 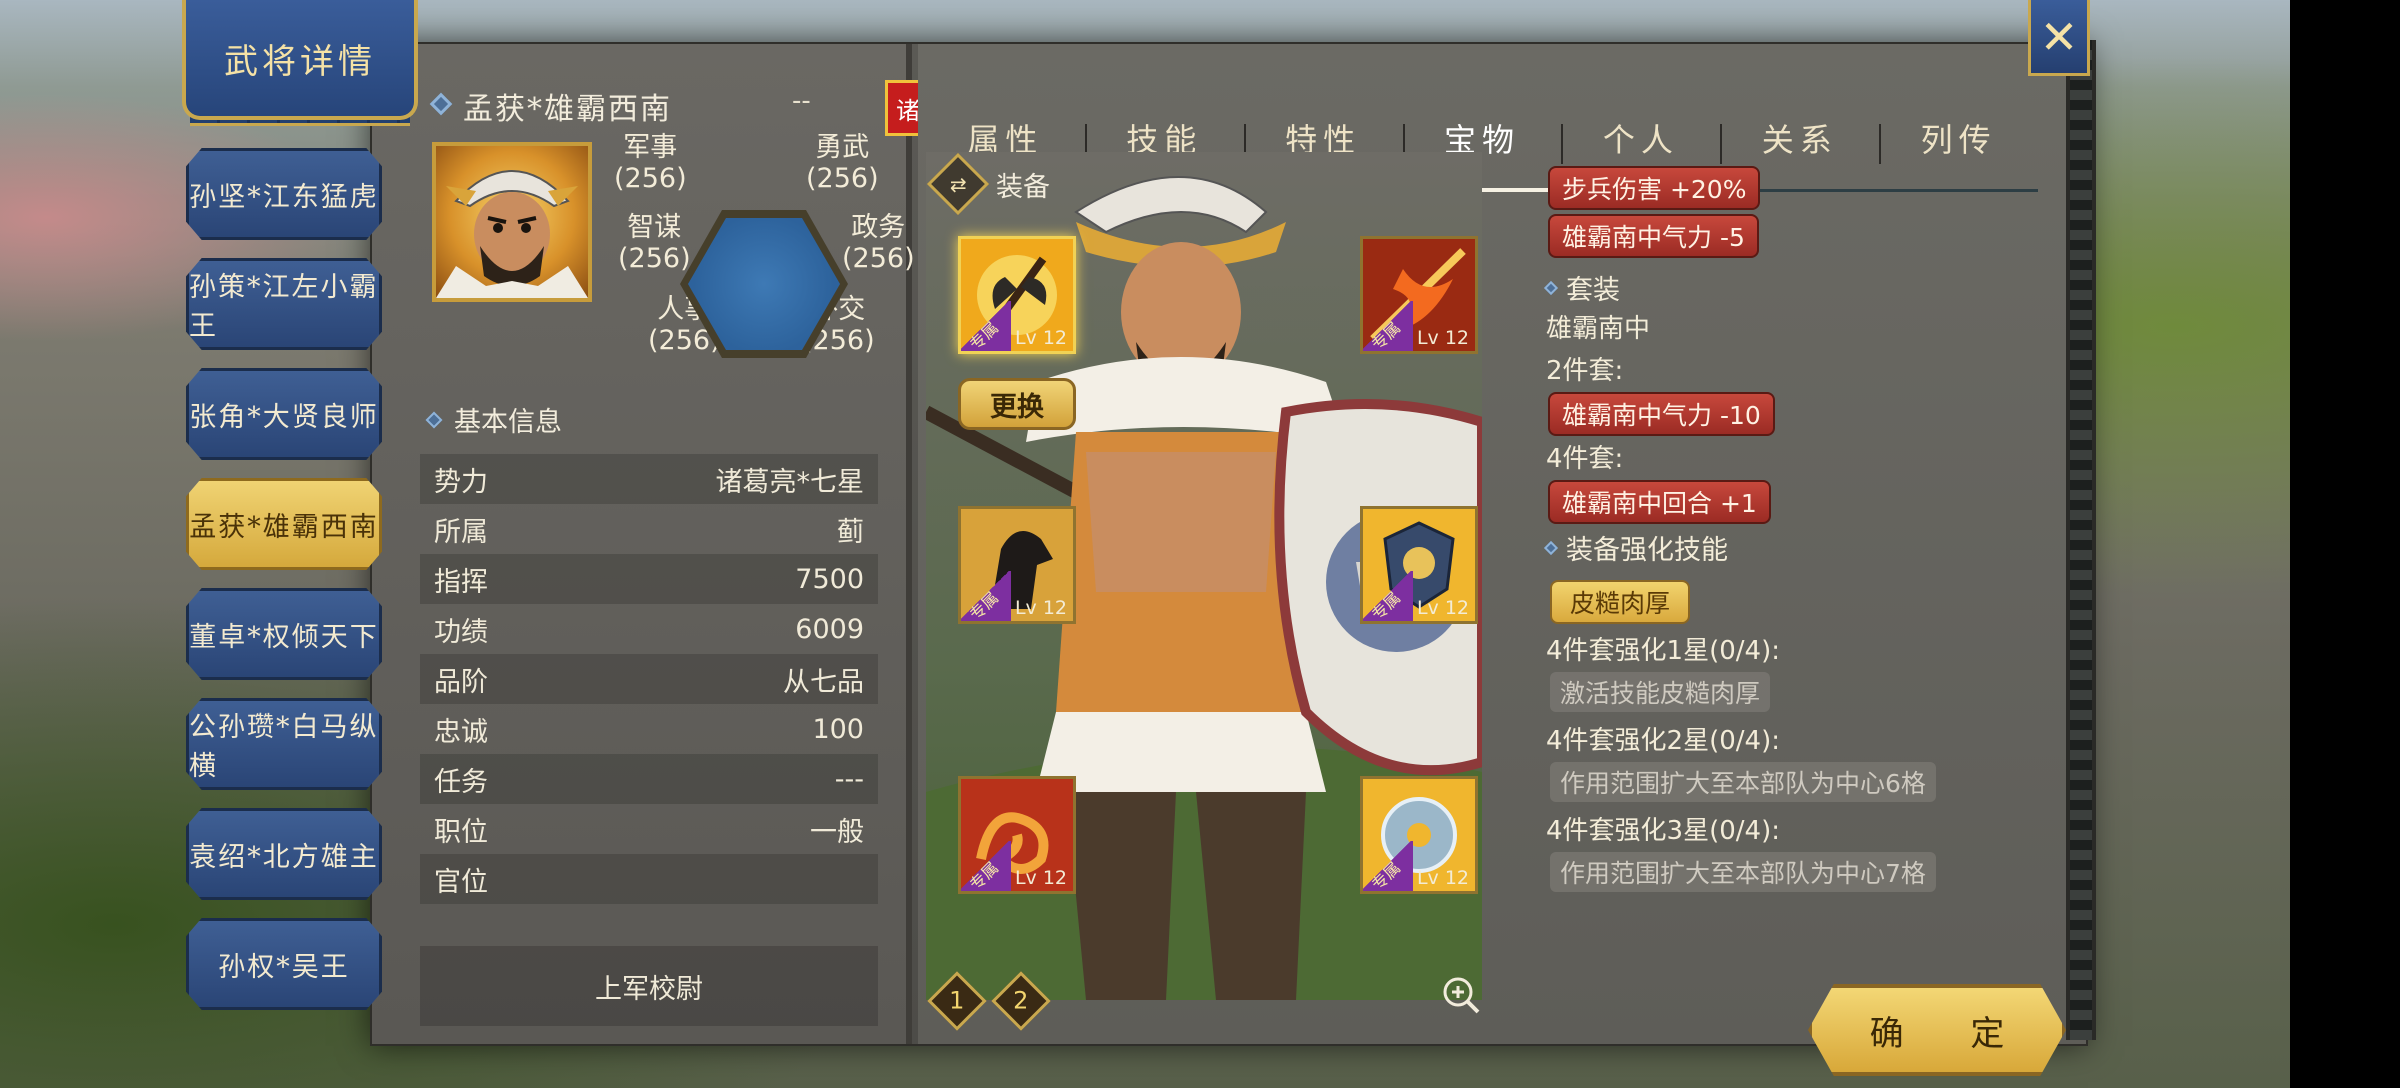 What do you see at coordinates (284, 414) in the screenshot?
I see `sidebar-hero-3: 张角*大贤良师` at bounding box center [284, 414].